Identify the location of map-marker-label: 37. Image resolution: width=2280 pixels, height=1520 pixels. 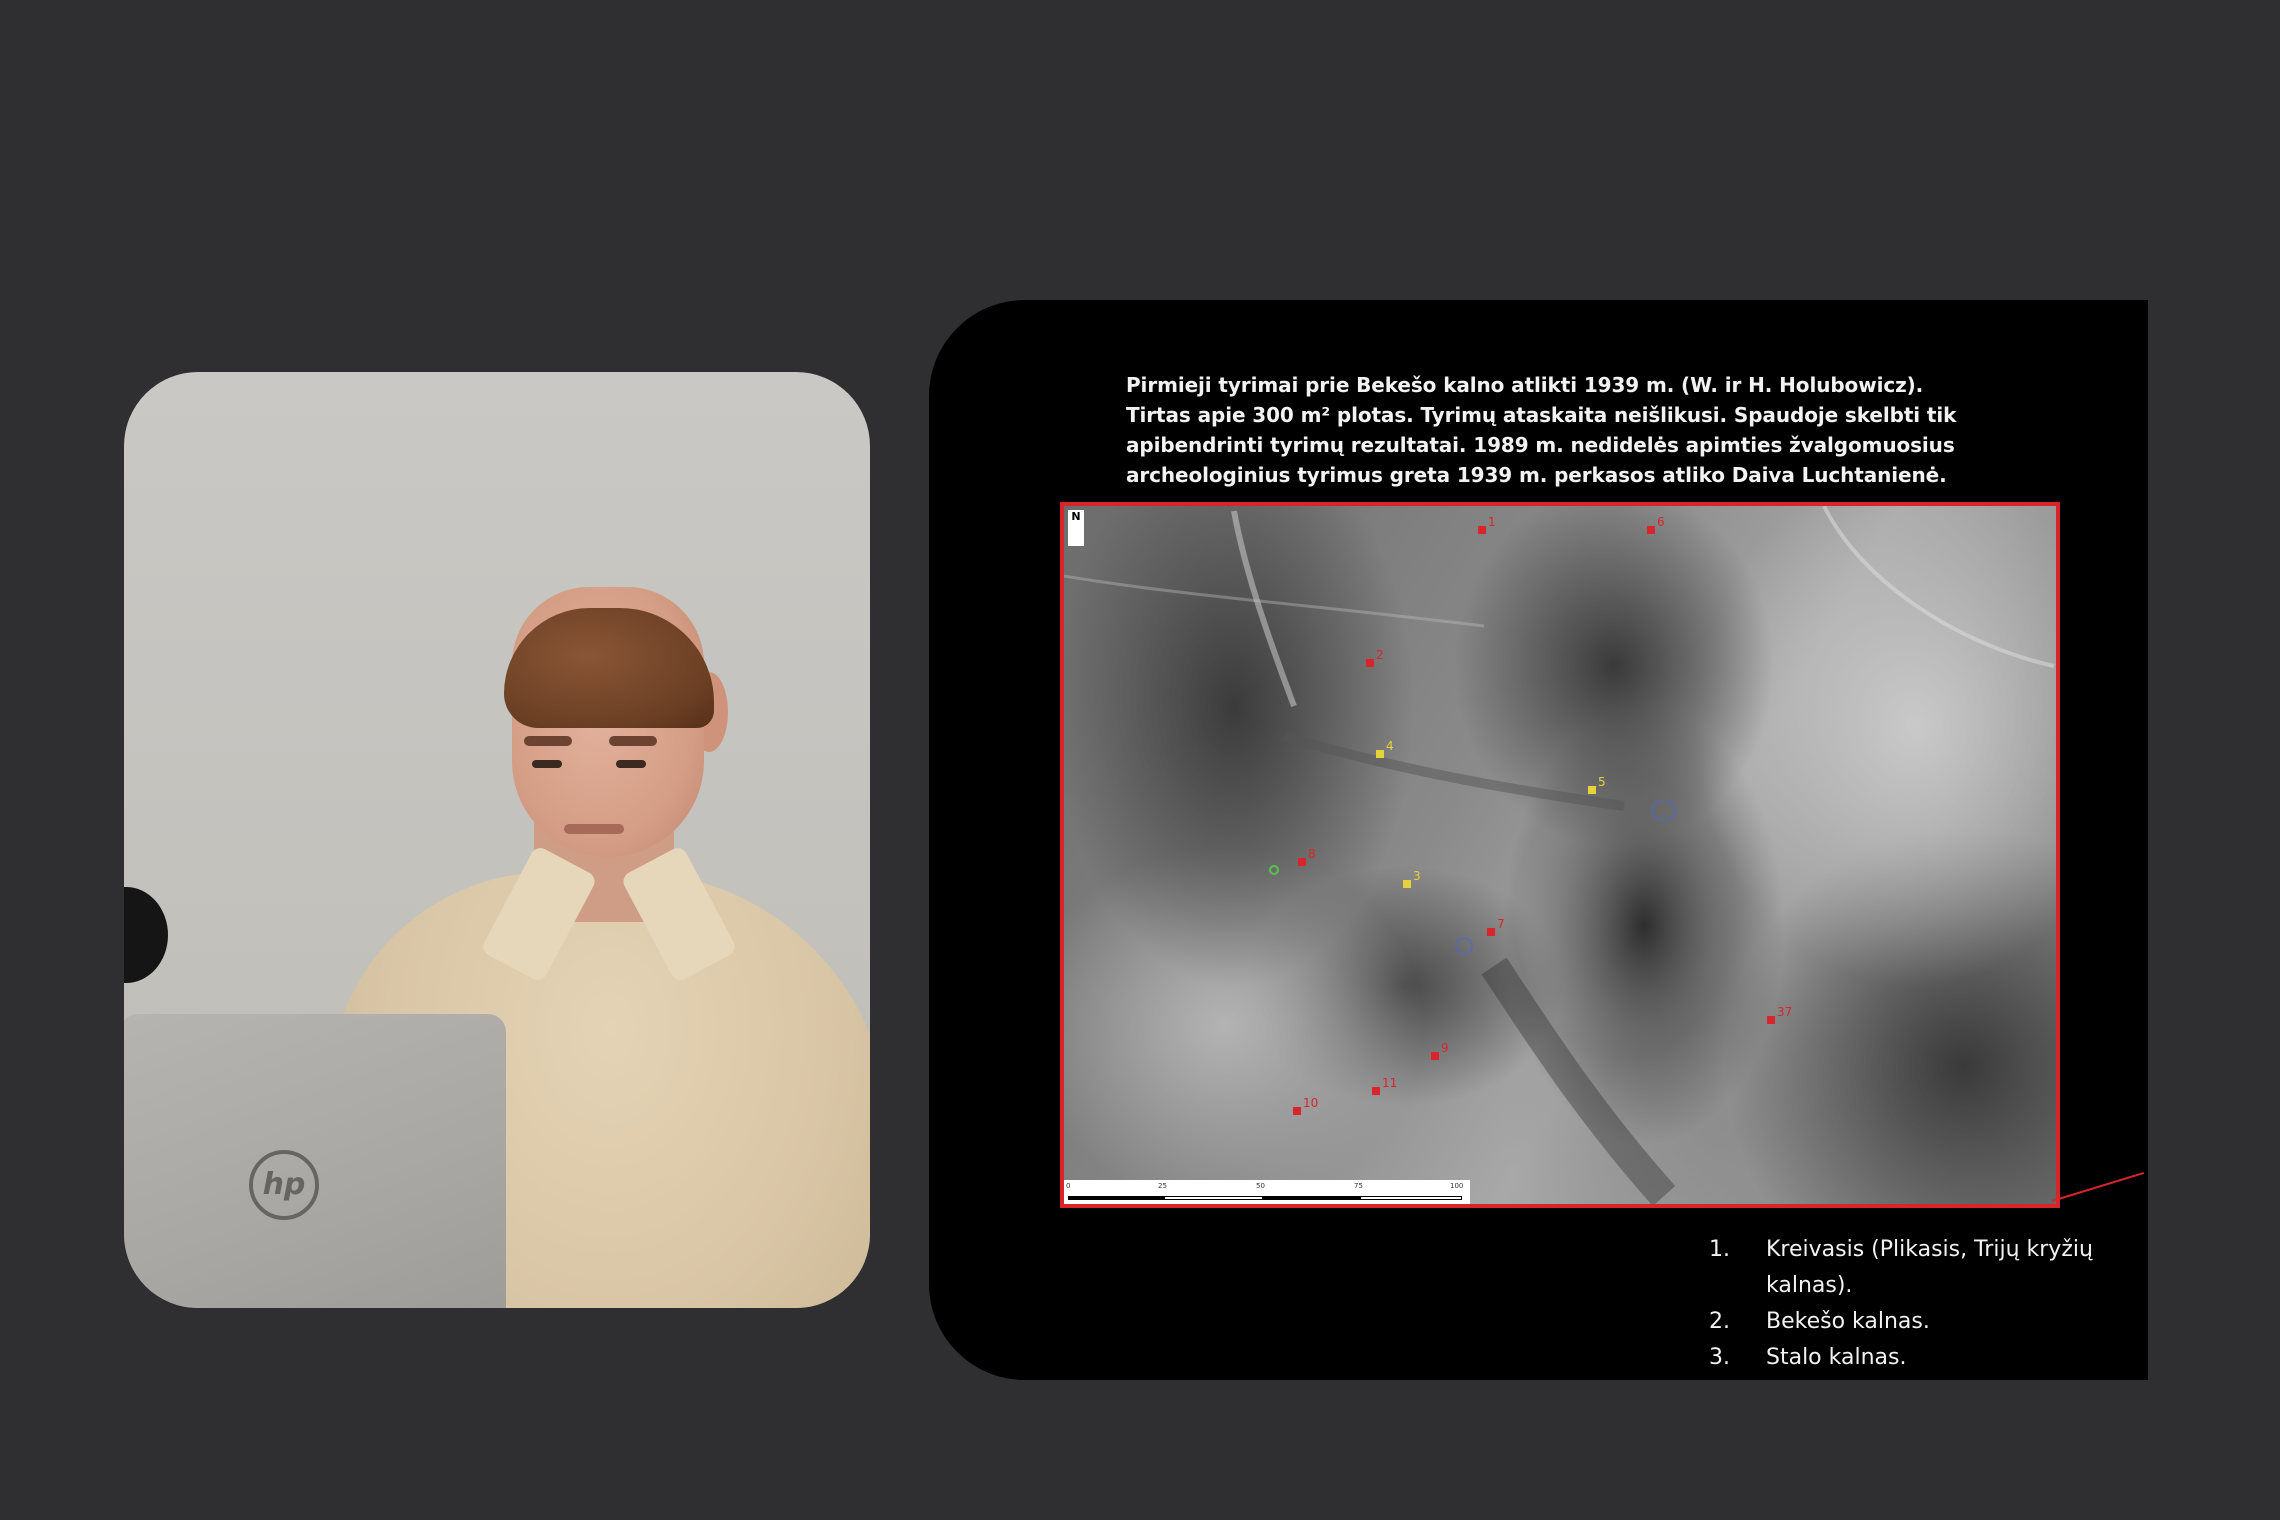
(1784, 1012).